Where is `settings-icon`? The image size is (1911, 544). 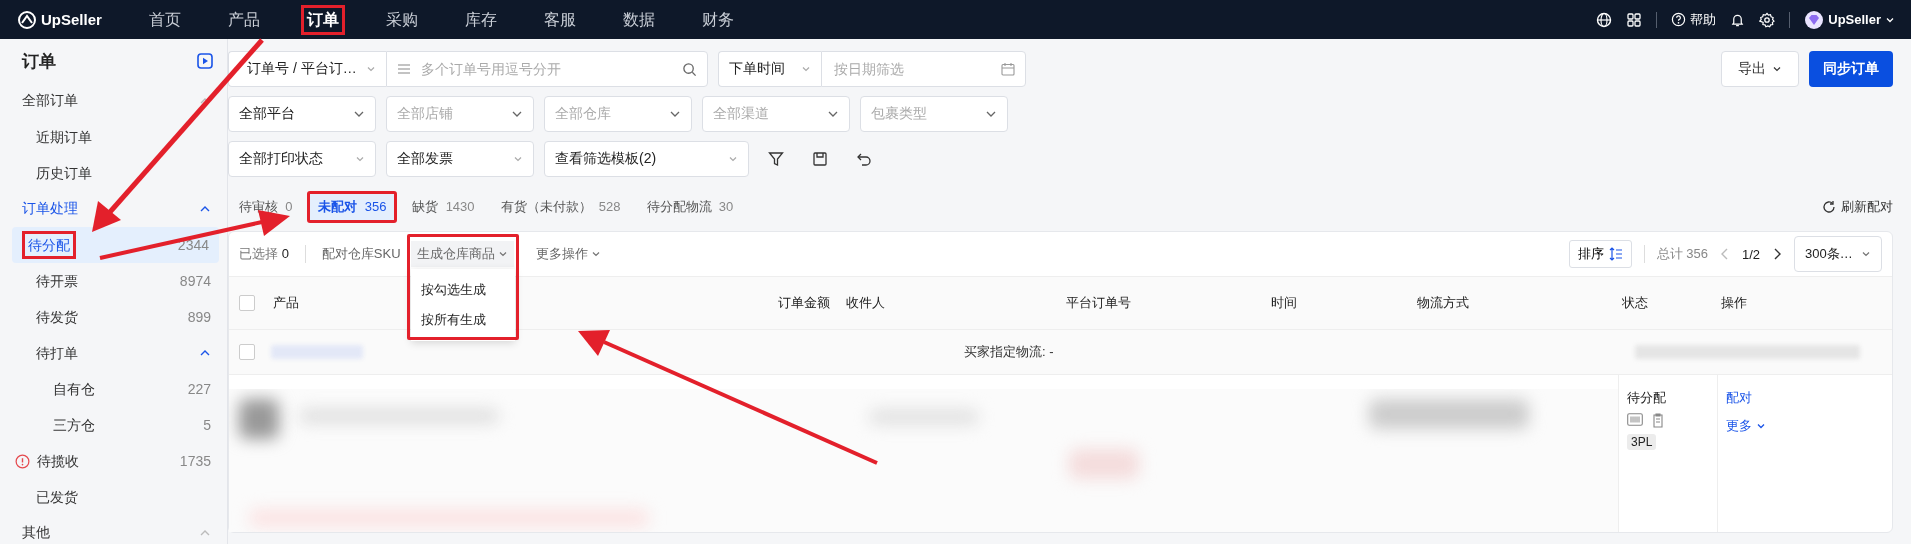 settings-icon is located at coordinates (1767, 19).